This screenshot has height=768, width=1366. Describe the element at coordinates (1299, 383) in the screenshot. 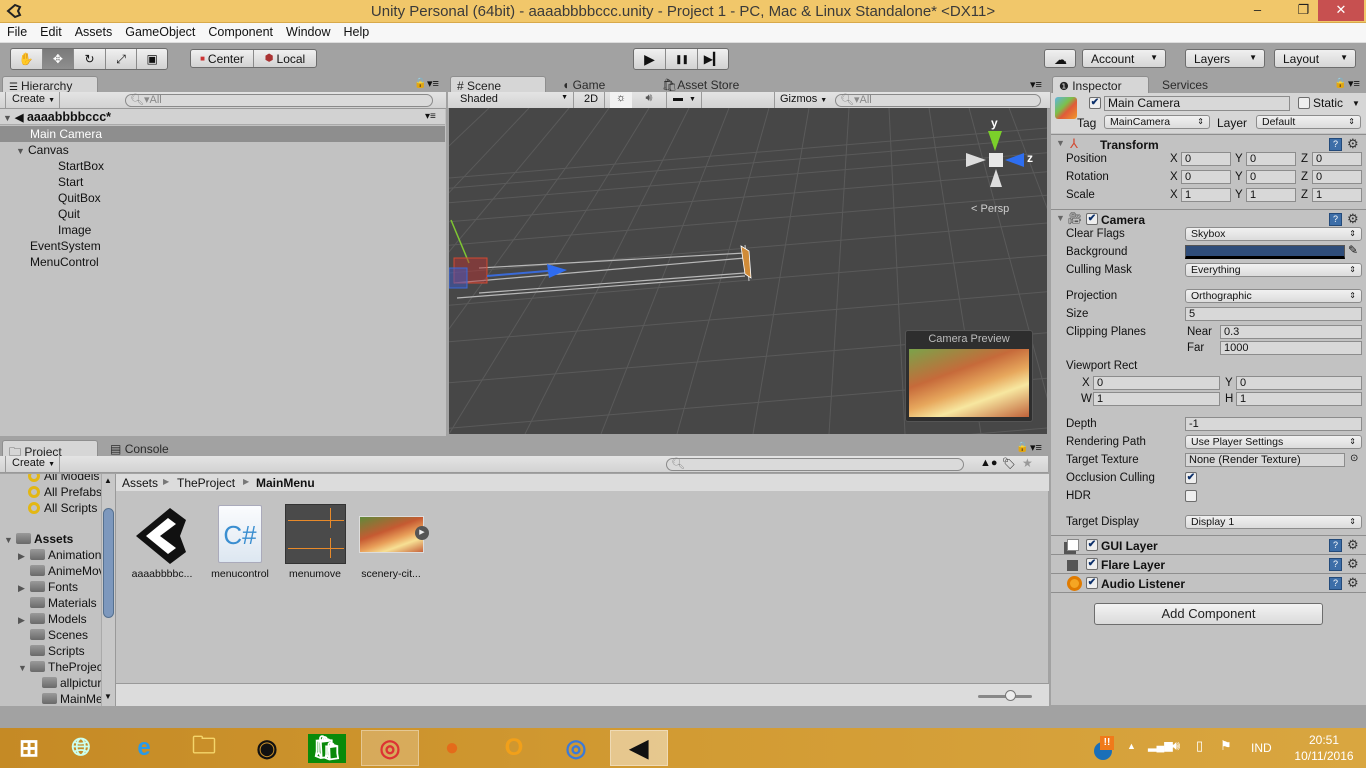

I see `viewport-y-input: 0` at that location.